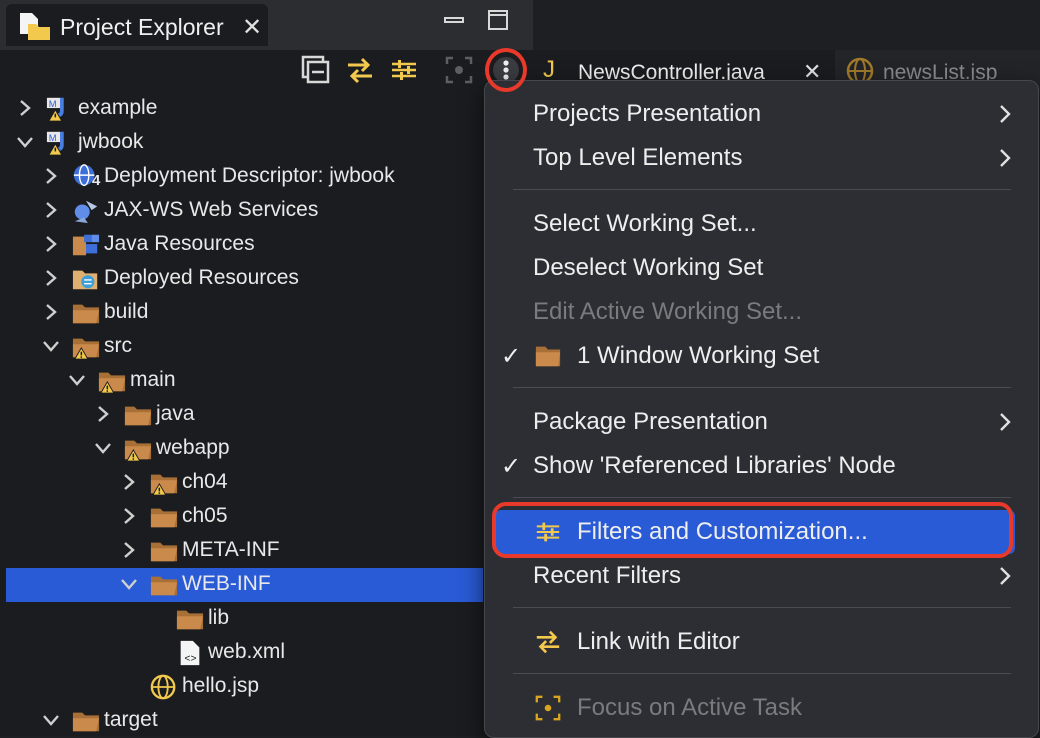 The height and width of the screenshot is (738, 1040). I want to click on collapse-all-icon, so click(316, 70).